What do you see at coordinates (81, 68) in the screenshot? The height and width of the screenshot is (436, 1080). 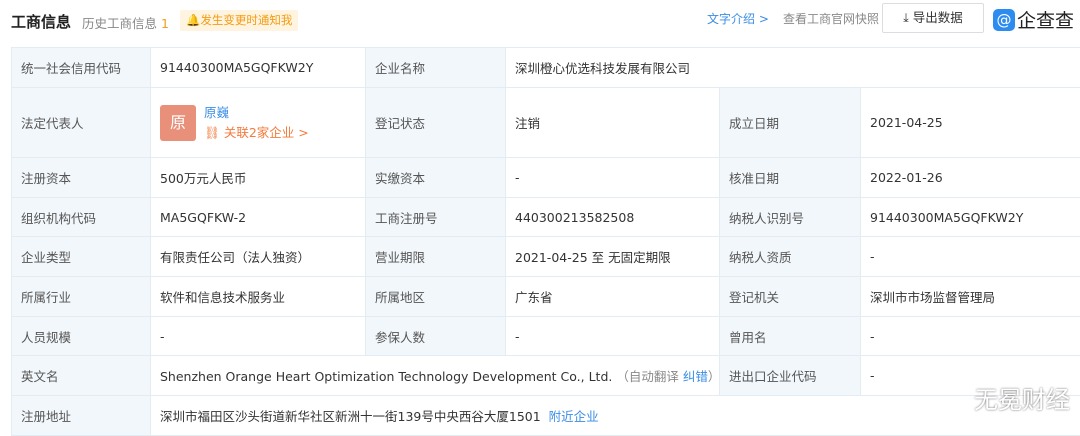 I see `credit-code-label: 统一社会信用代码` at bounding box center [81, 68].